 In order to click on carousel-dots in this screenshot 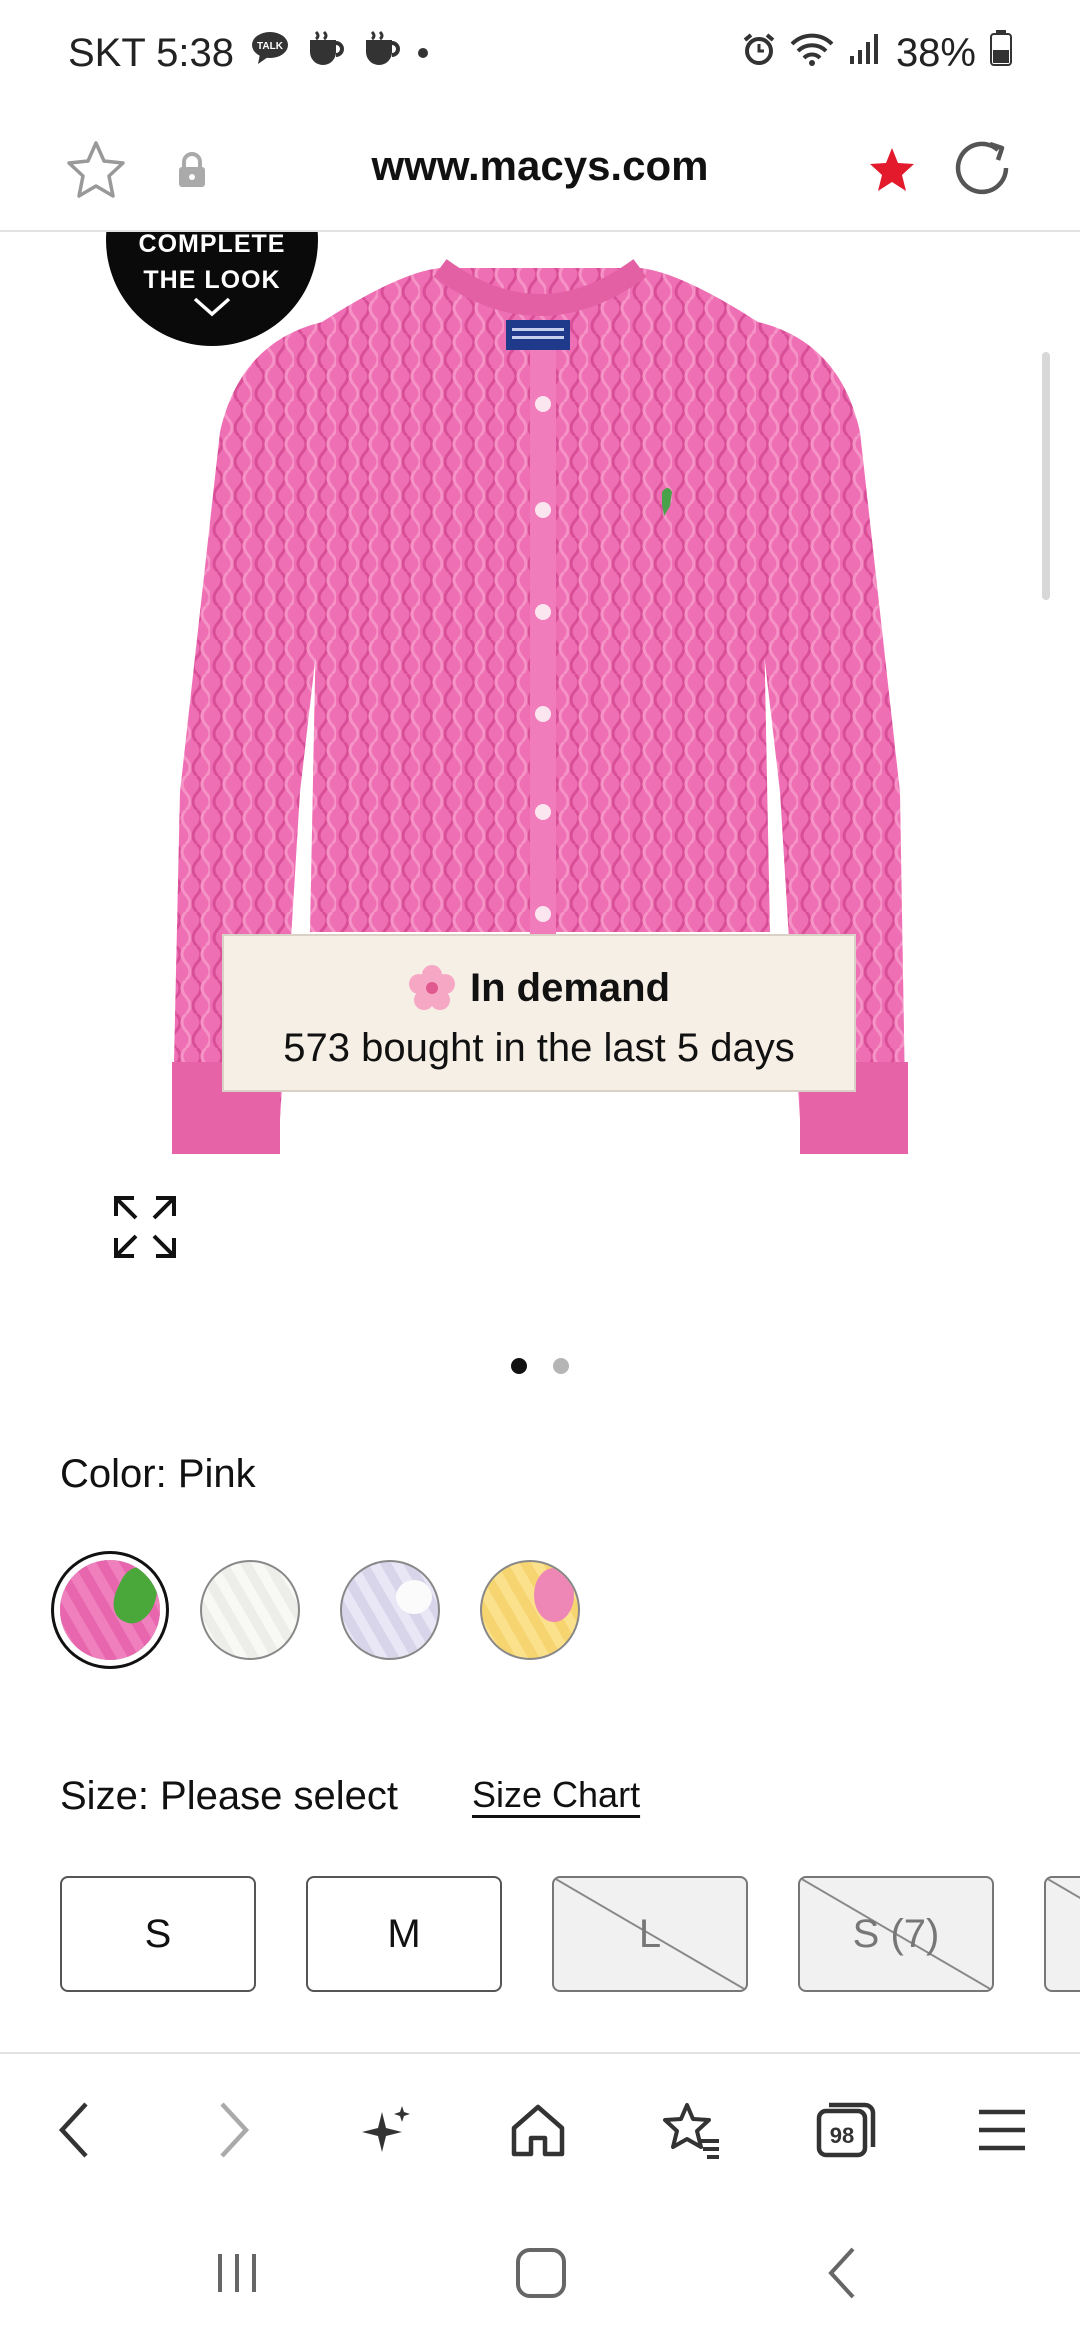, I will do `click(540, 1366)`.